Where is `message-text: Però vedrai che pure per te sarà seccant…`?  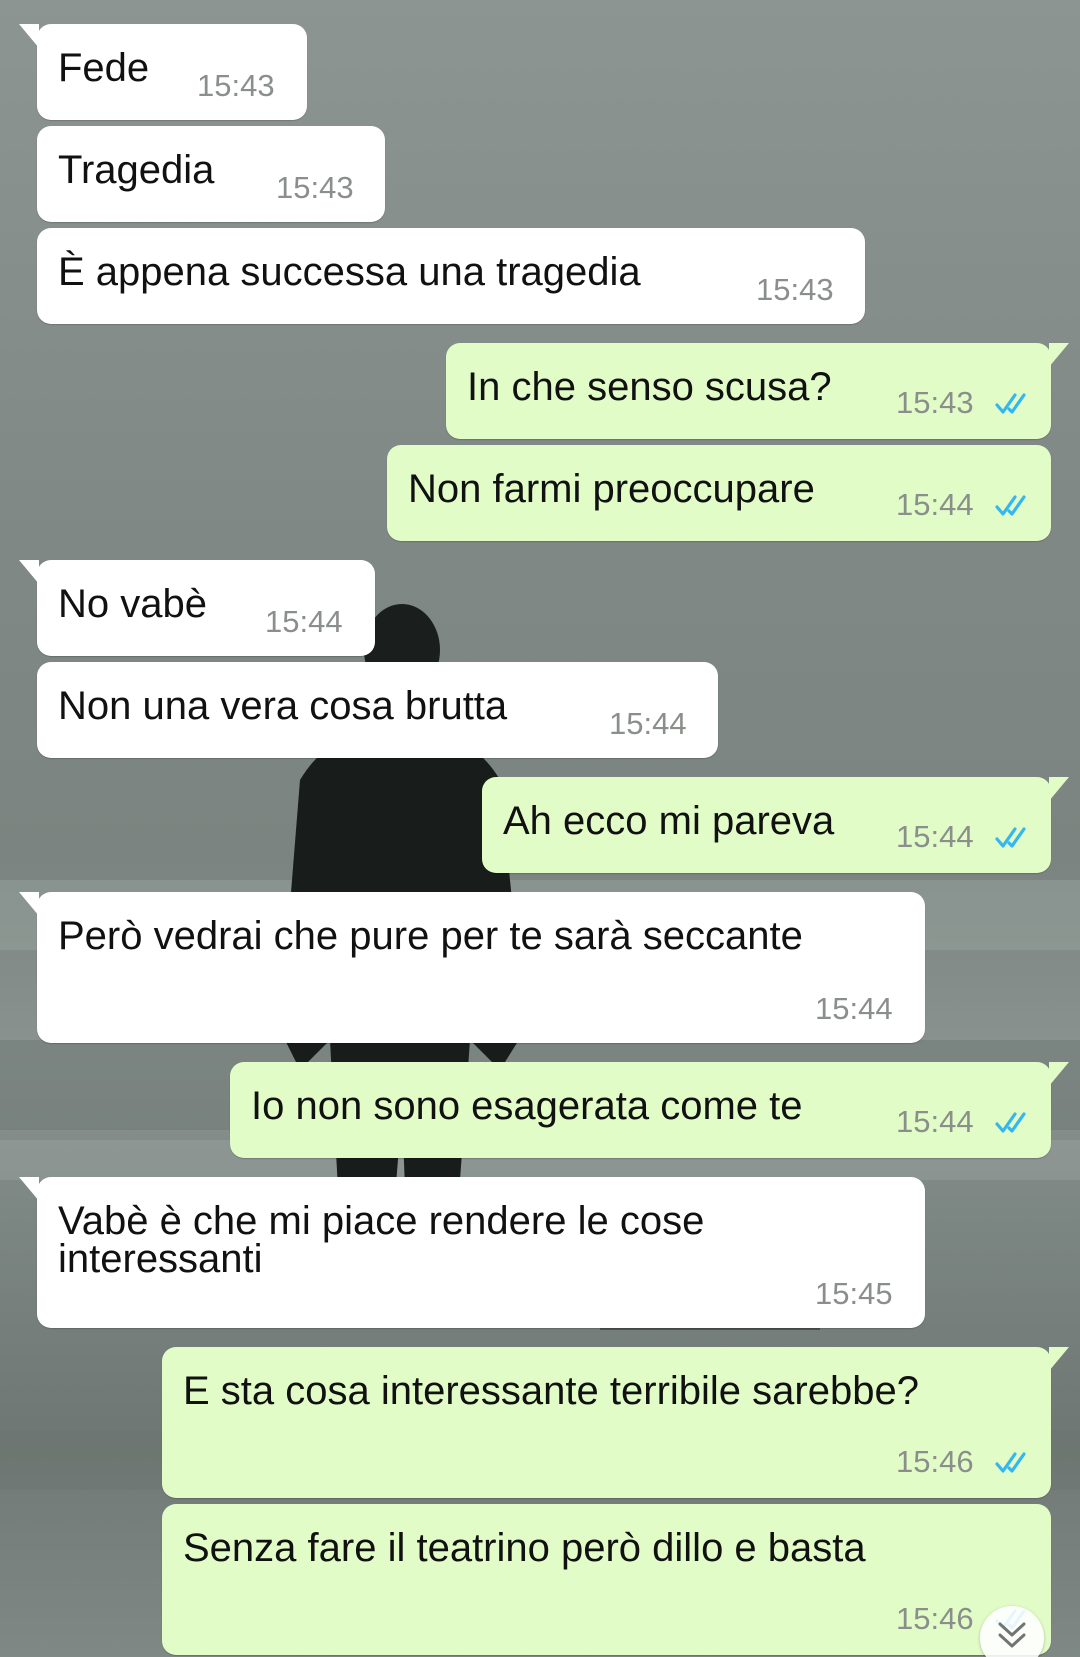
message-text: Però vedrai che pure per te sarà seccant… is located at coordinates (430, 936).